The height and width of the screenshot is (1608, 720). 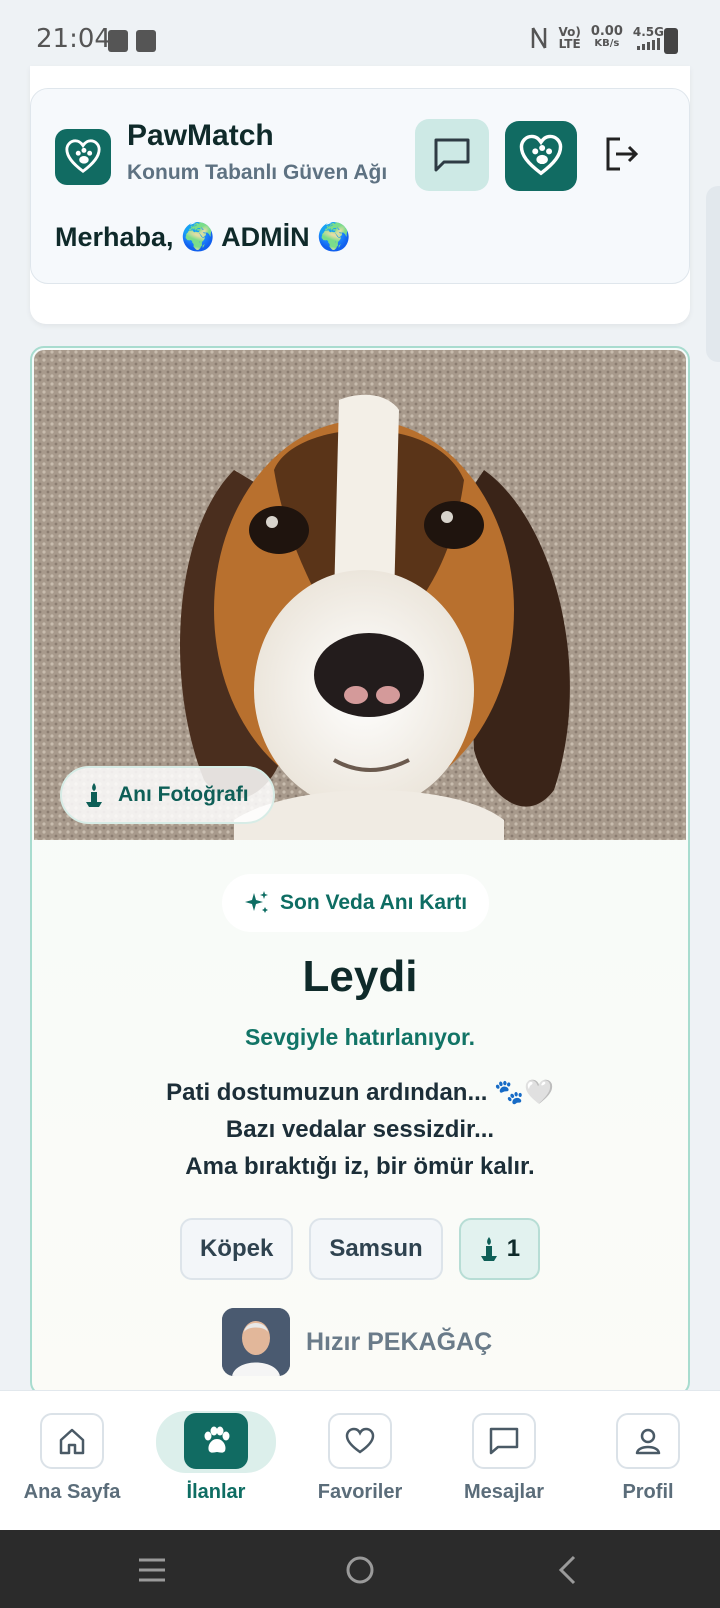 I want to click on owner-info: Hızır PEKAĞAÇ, so click(x=357, y=1342).